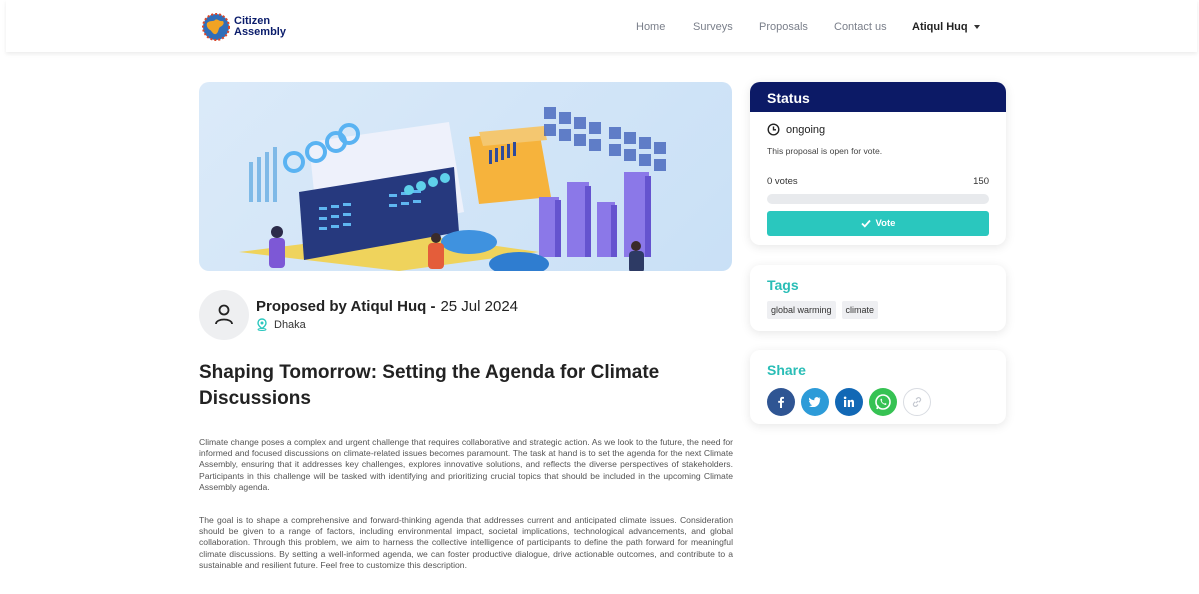 The width and height of the screenshot is (1199, 594). Describe the element at coordinates (216, 27) in the screenshot. I see `globe-logo-icon` at that location.